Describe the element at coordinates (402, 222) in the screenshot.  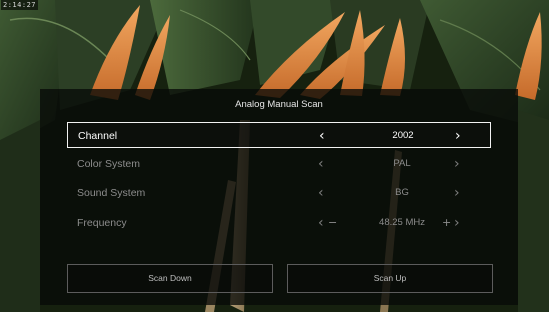
I see `frequency-value: 48.25 MHz` at that location.